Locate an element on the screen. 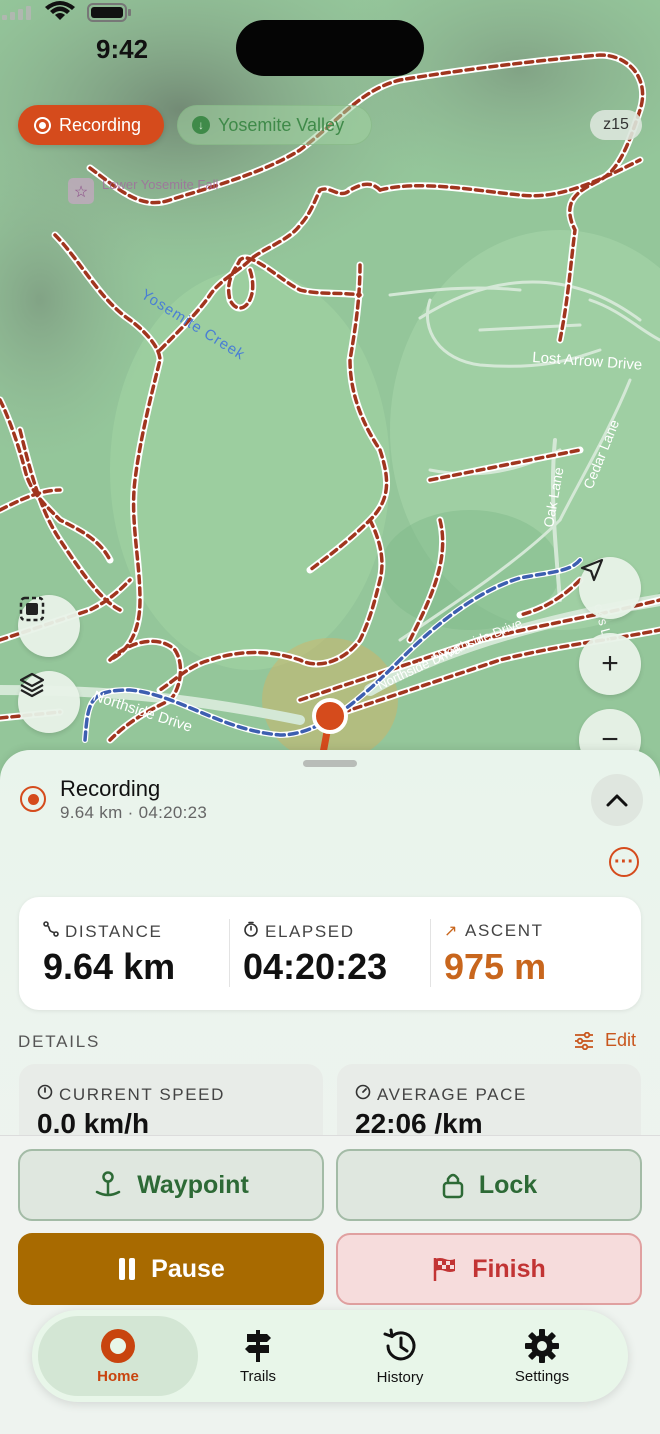 Image resolution: width=660 pixels, height=1434 pixels. sliders-icon is located at coordinates (584, 1040).